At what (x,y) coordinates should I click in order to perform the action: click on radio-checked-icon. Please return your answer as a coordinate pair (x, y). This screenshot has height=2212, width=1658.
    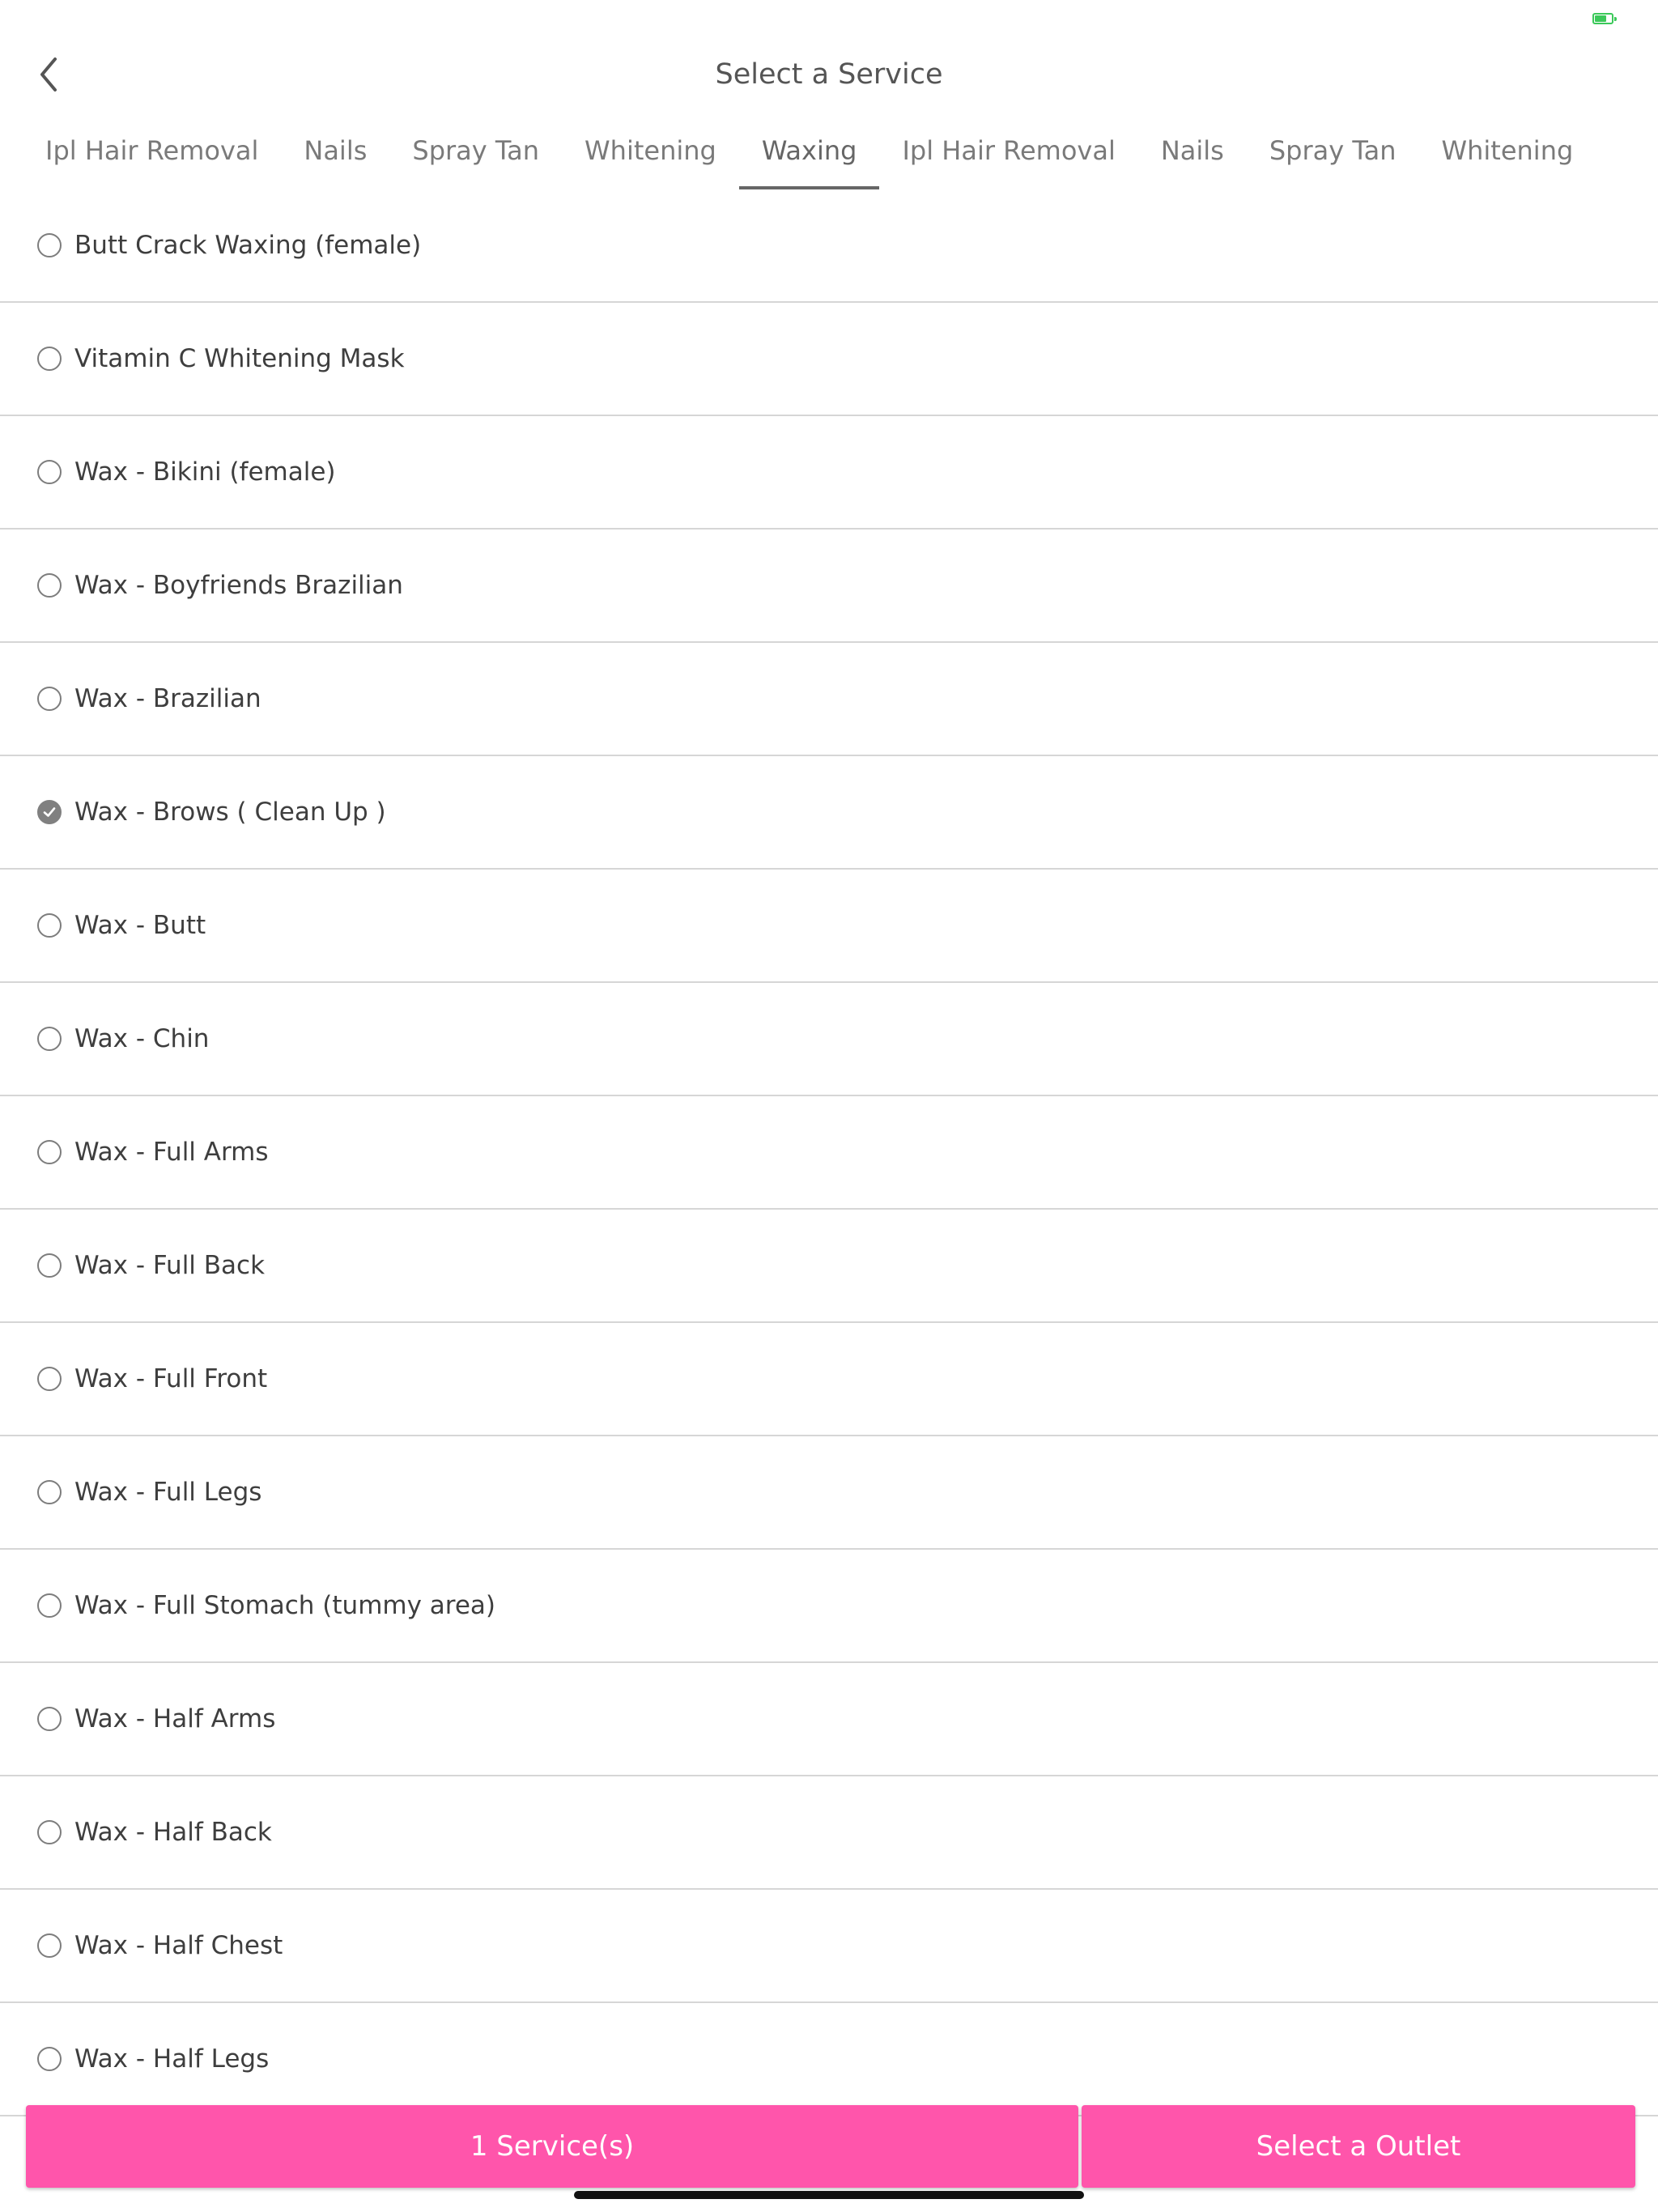
    Looking at the image, I should click on (49, 812).